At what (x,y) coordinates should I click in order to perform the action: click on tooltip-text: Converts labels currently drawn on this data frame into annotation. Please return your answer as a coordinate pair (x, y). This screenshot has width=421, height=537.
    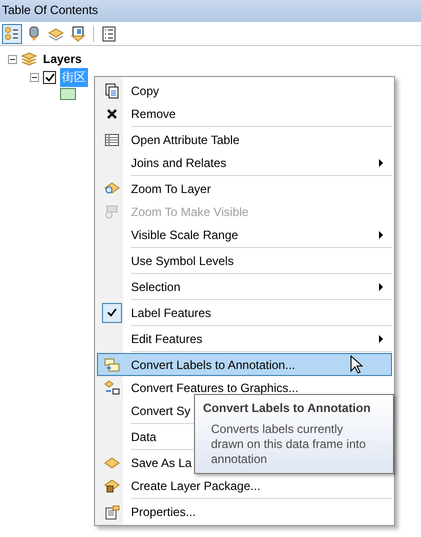
    Looking at the image, I should click on (289, 444).